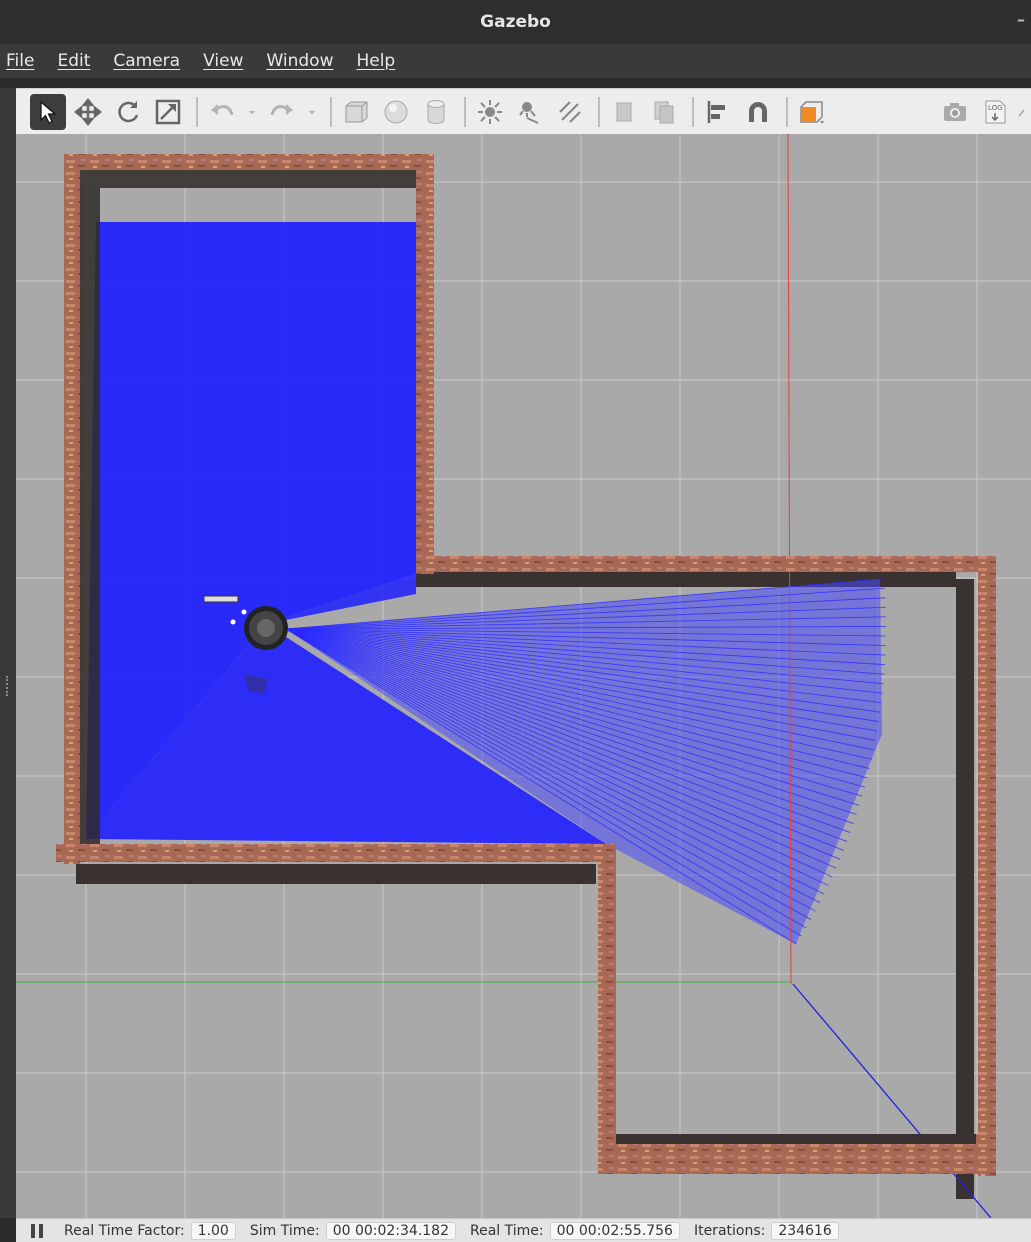 Image resolution: width=1031 pixels, height=1242 pixels. Describe the element at coordinates (33, 1230) in the screenshot. I see `pause-icon` at that location.